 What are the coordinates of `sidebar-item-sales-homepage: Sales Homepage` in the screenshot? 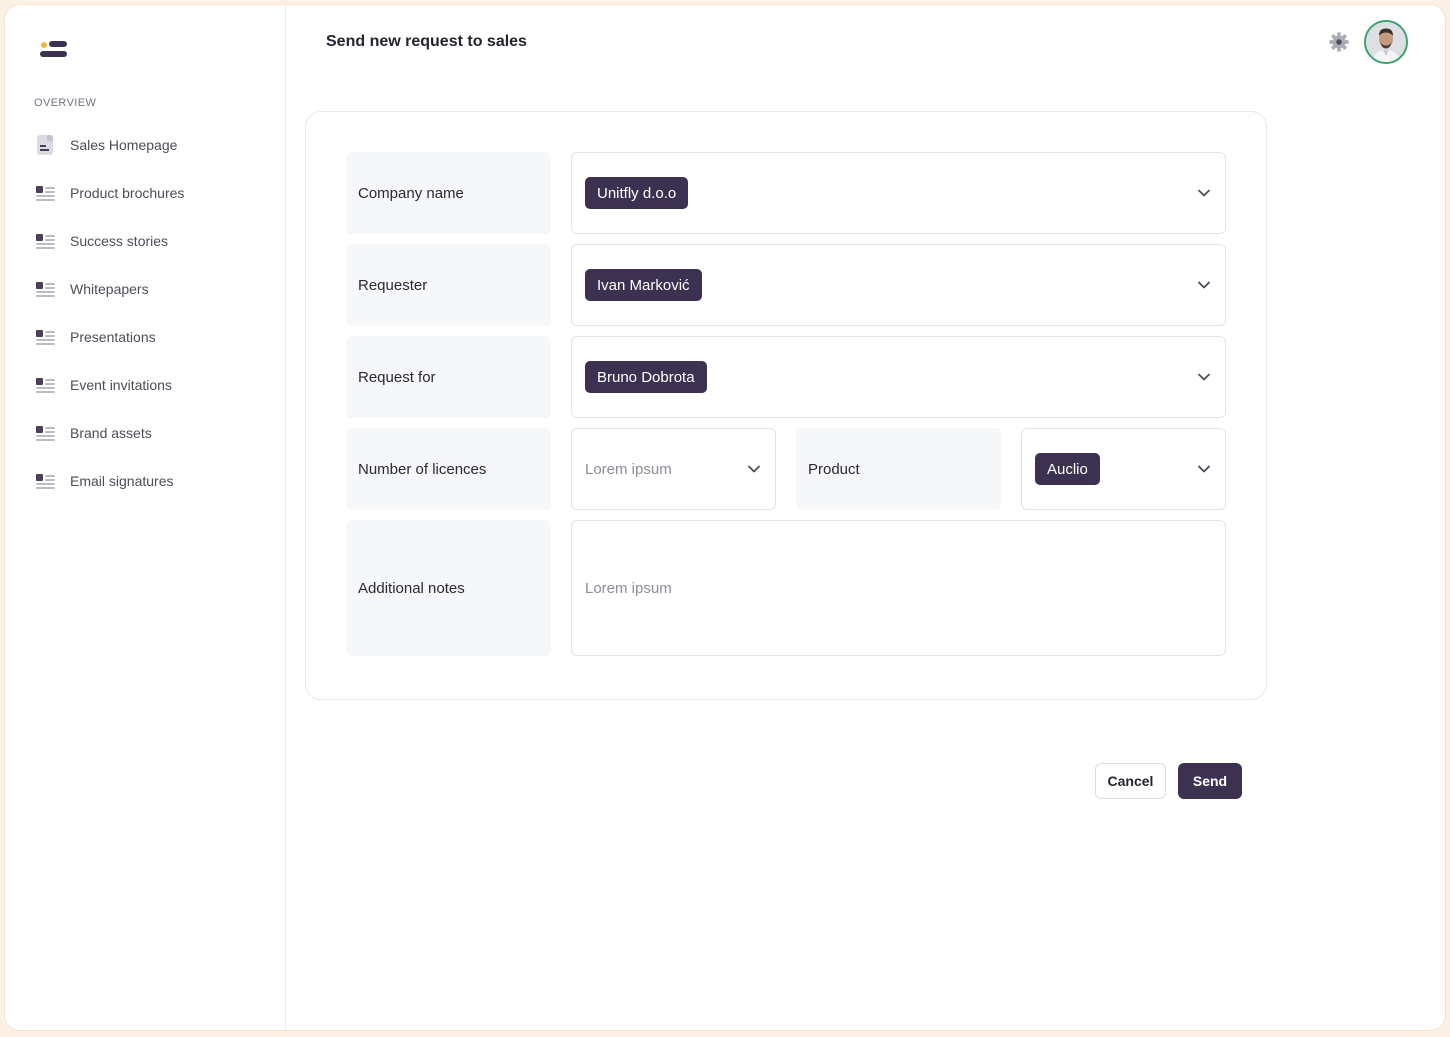 It's located at (145, 145).